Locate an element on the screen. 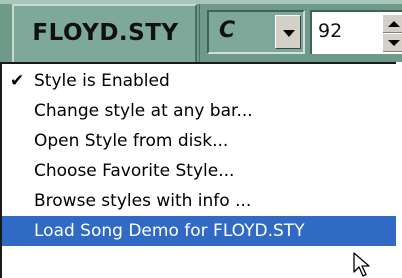 Image resolution: width=402 pixels, height=278 pixels. key-dropdown: C is located at coordinates (256, 32).